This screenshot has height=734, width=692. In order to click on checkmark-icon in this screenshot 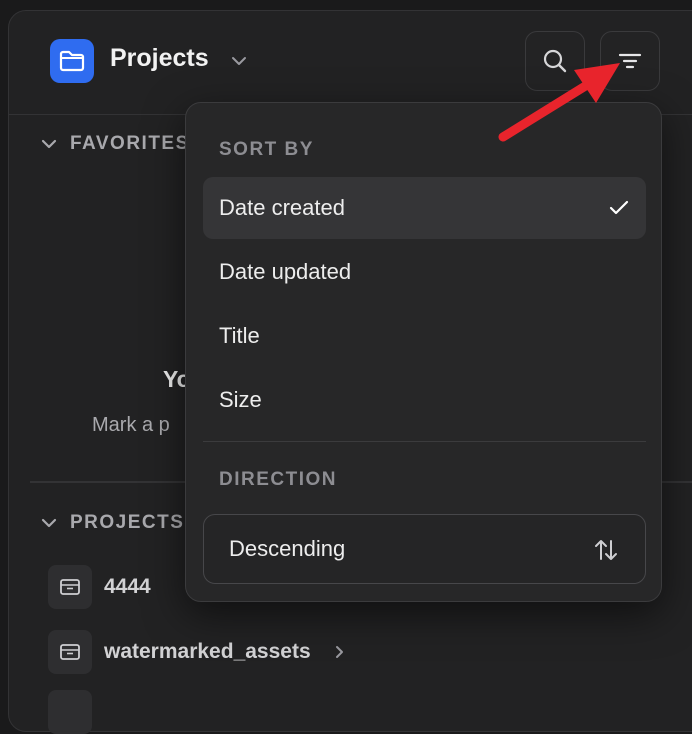, I will do `click(619, 207)`.